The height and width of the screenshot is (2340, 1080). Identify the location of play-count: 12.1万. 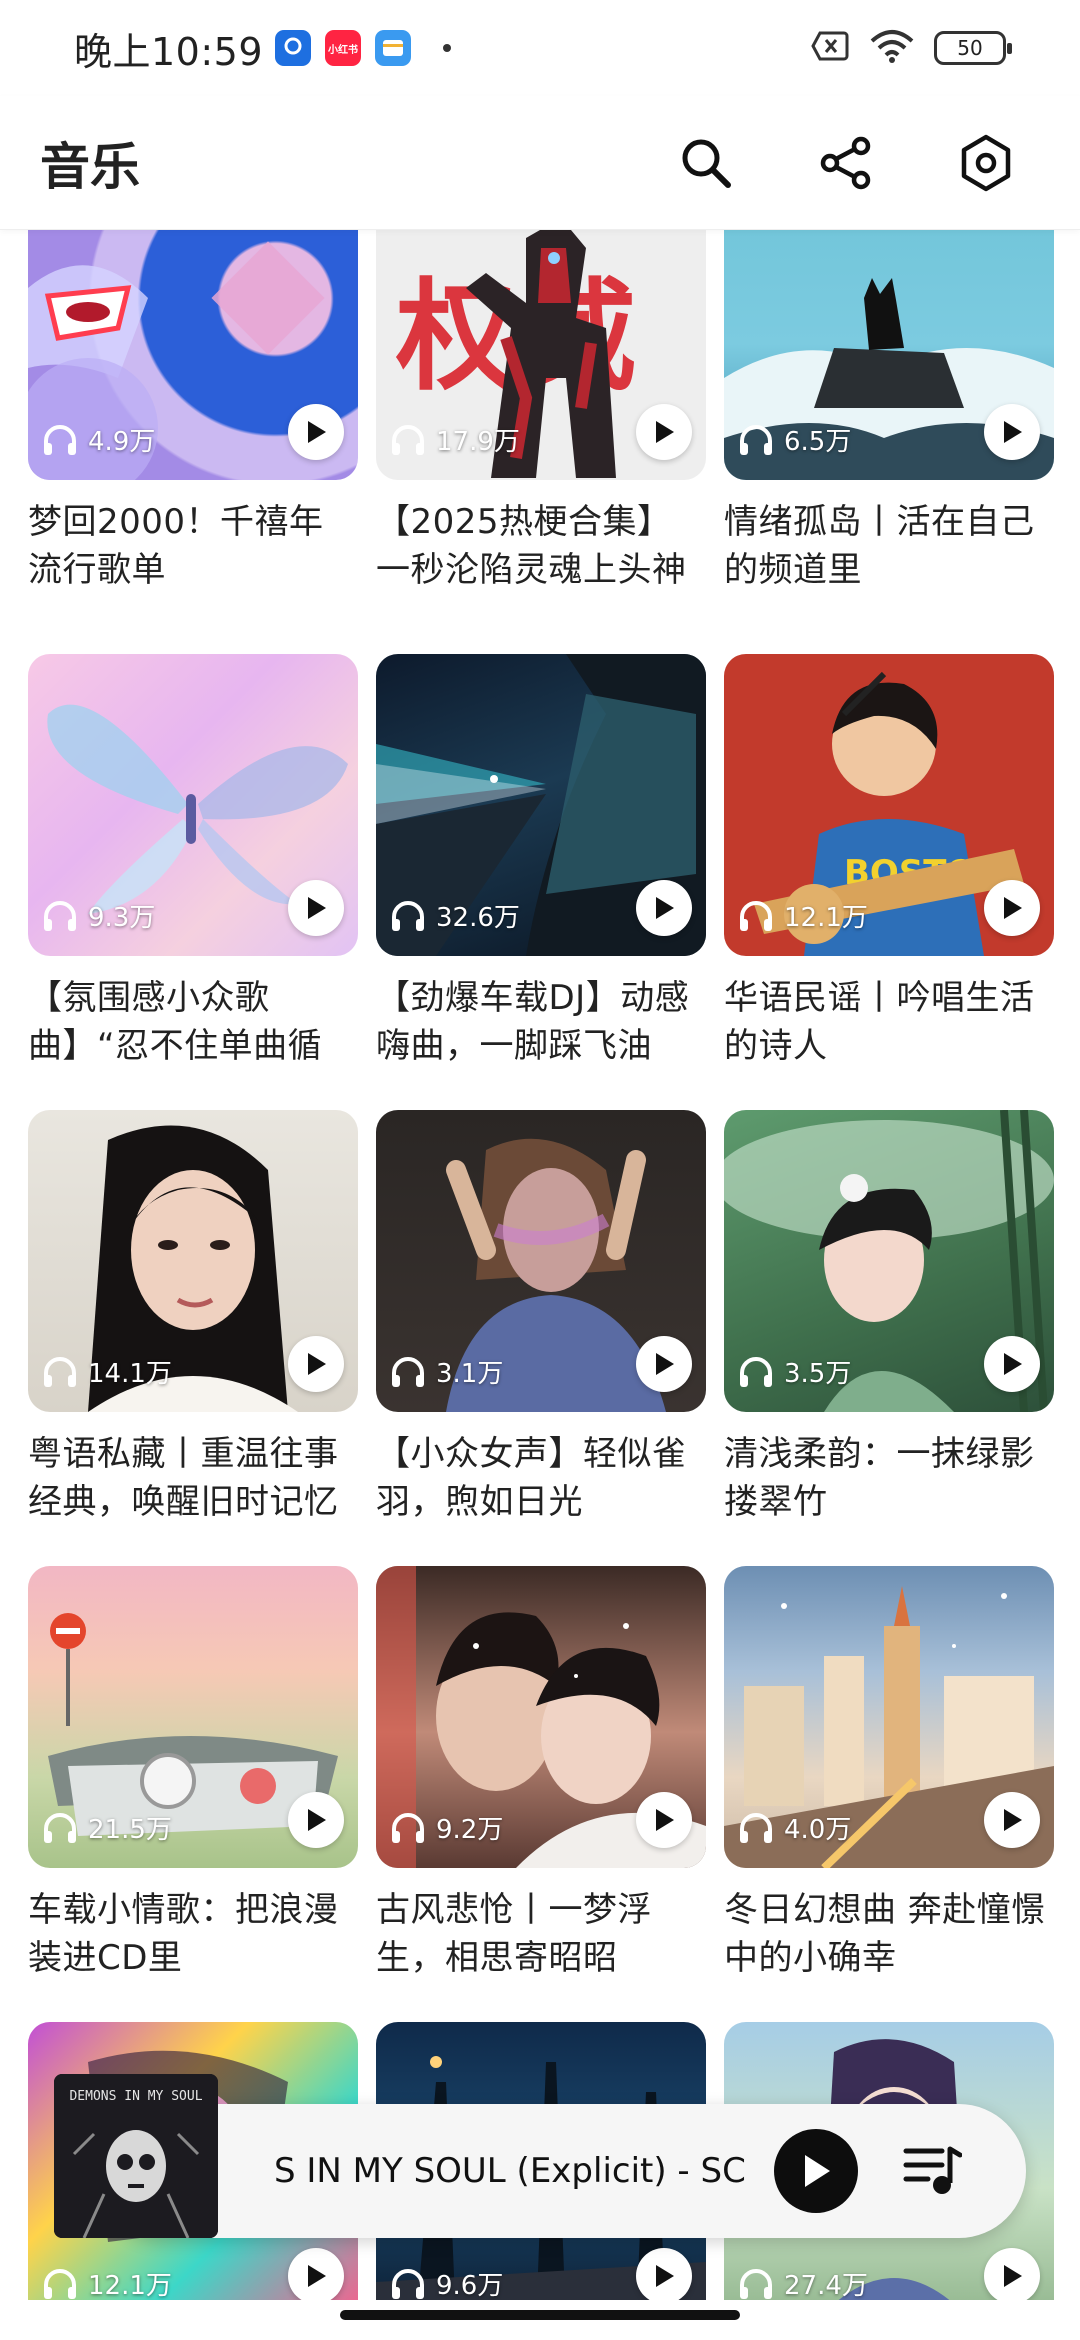
(107, 2282).